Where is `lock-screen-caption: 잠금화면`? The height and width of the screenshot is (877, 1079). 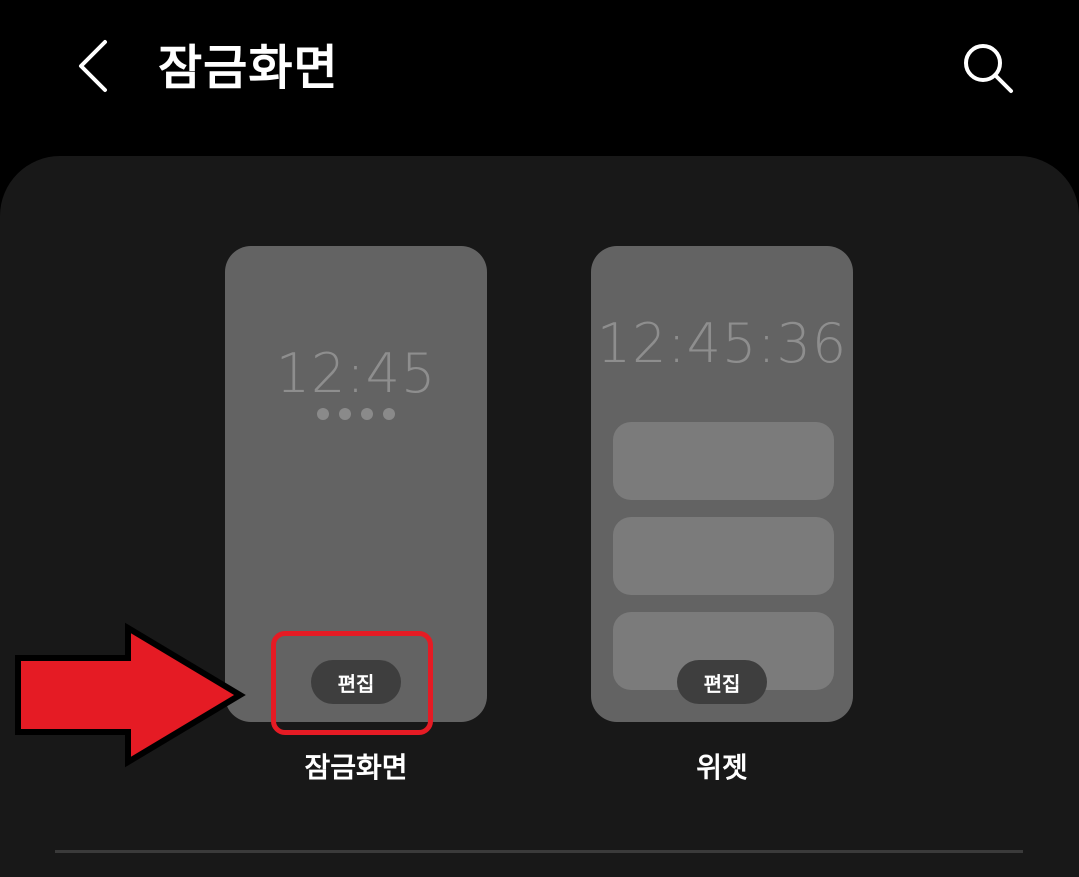 lock-screen-caption: 잠금화면 is located at coordinates (356, 767).